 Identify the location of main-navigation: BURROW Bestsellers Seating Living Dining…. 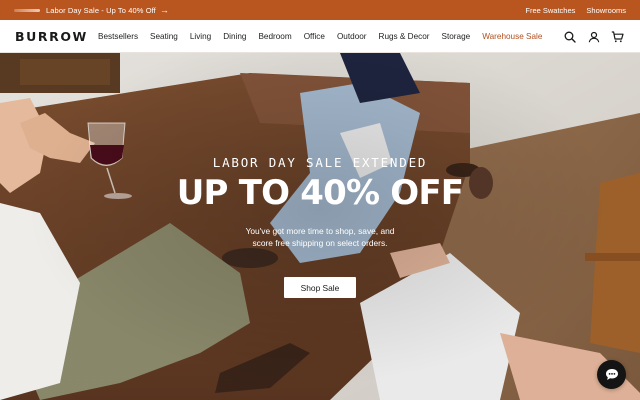
(320, 36).